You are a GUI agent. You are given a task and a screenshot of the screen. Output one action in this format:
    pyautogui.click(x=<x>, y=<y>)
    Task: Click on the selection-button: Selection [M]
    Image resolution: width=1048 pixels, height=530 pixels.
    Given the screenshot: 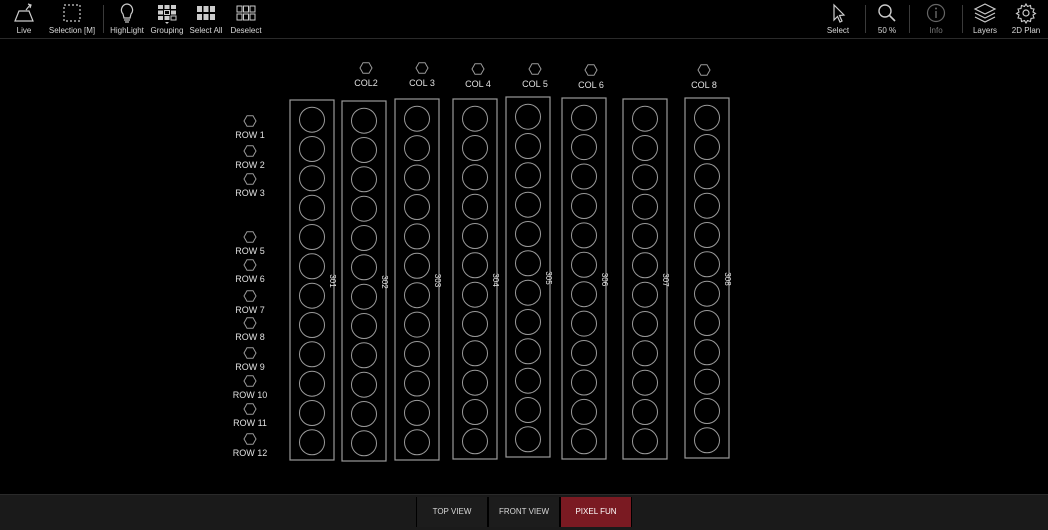 What is the action you would take?
    pyautogui.click(x=72, y=20)
    